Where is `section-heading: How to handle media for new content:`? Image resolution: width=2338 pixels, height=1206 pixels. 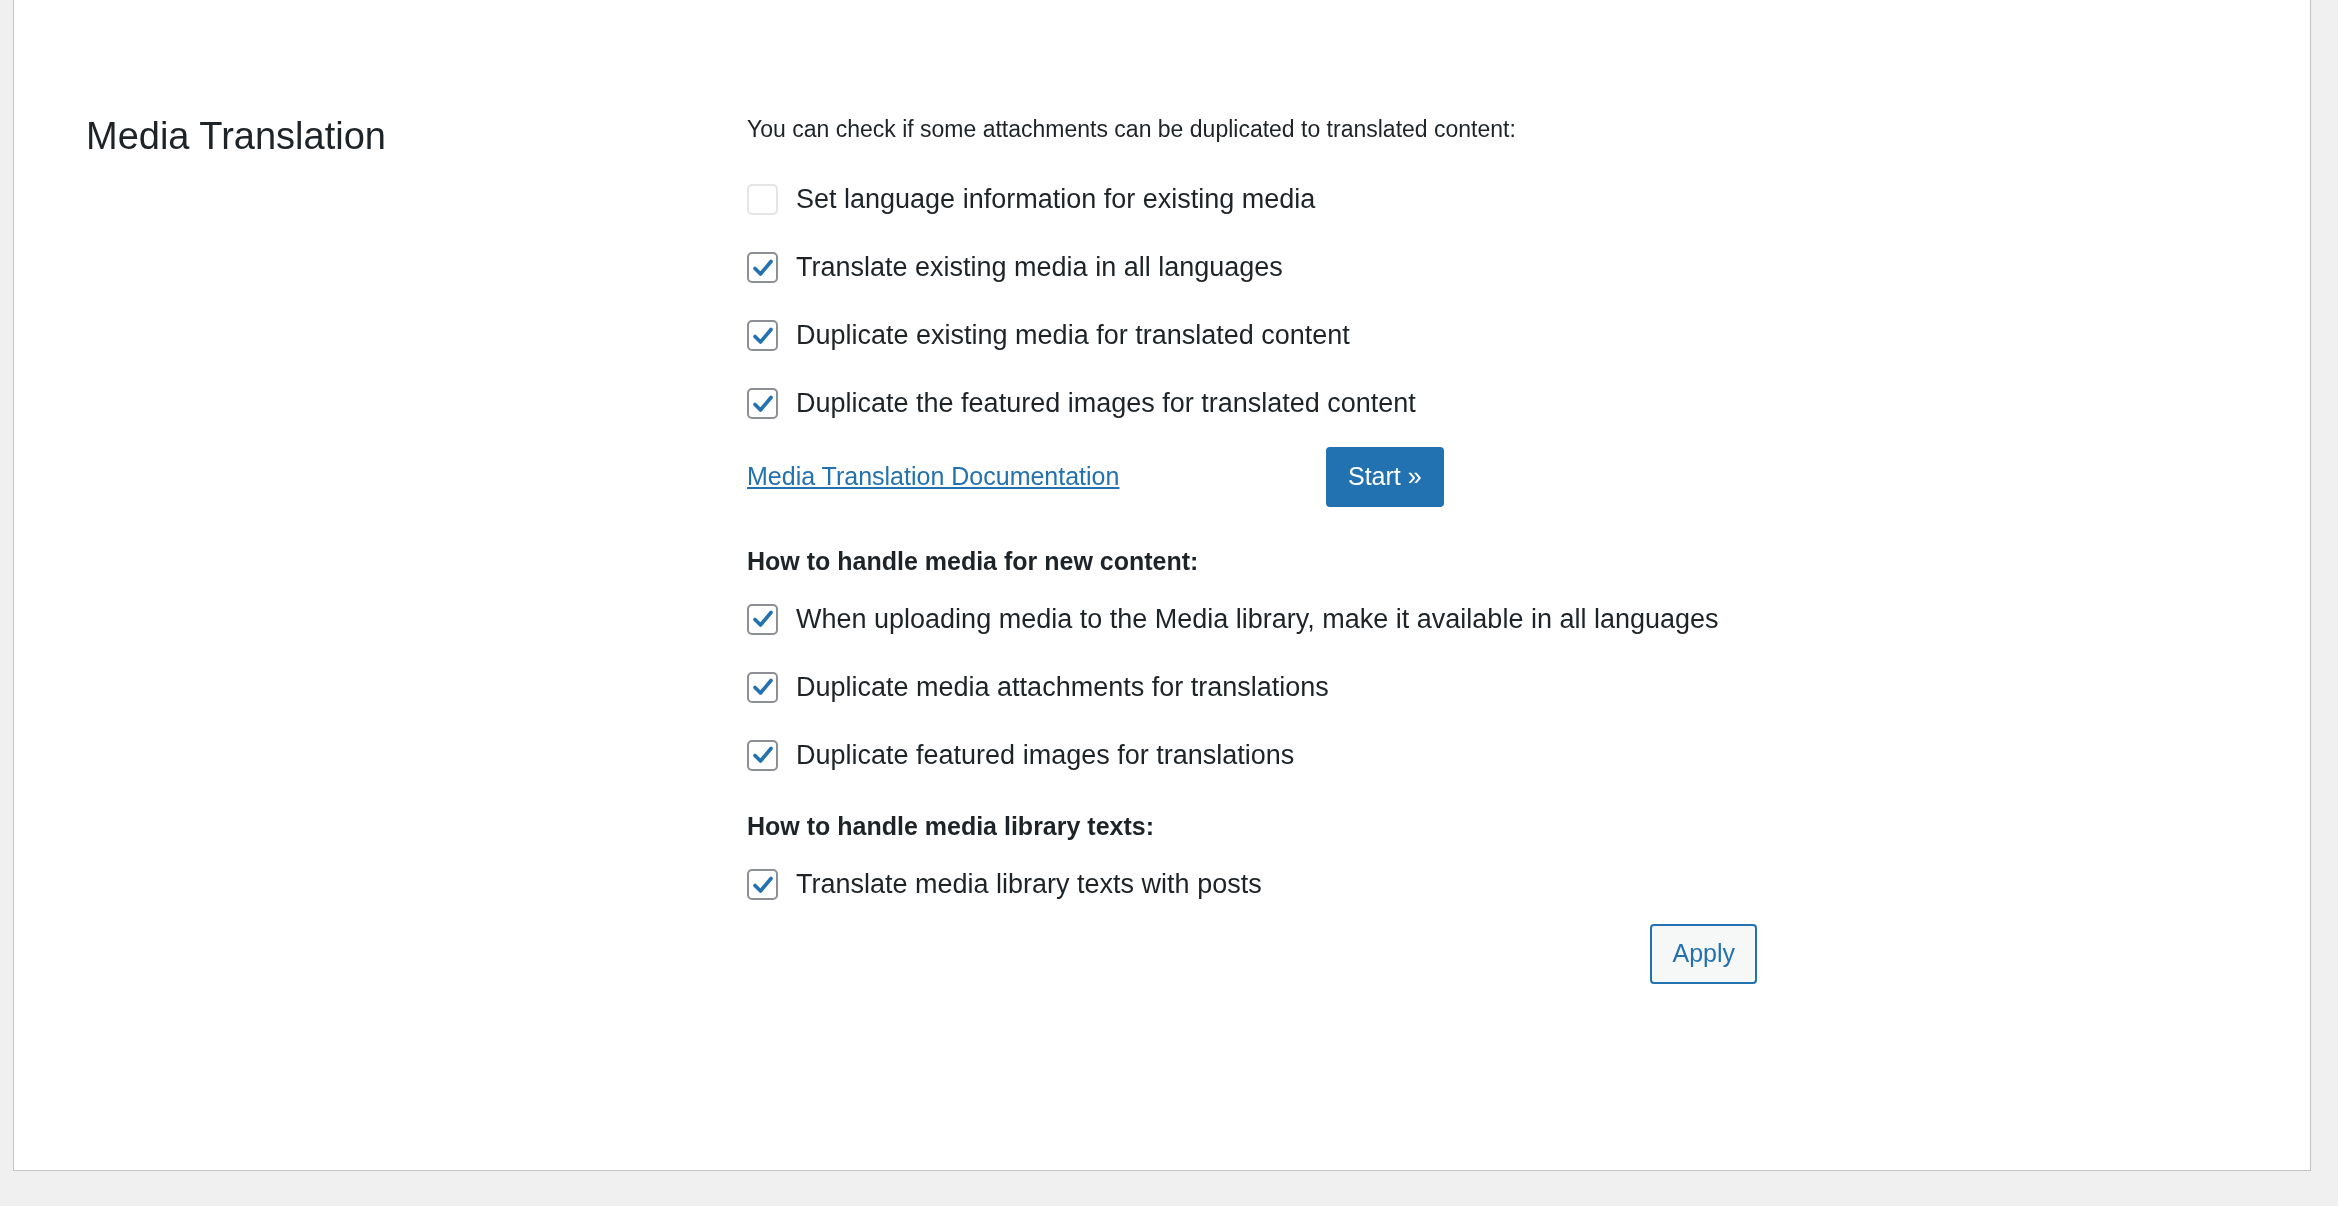 section-heading: How to handle media for new content: is located at coordinates (973, 561).